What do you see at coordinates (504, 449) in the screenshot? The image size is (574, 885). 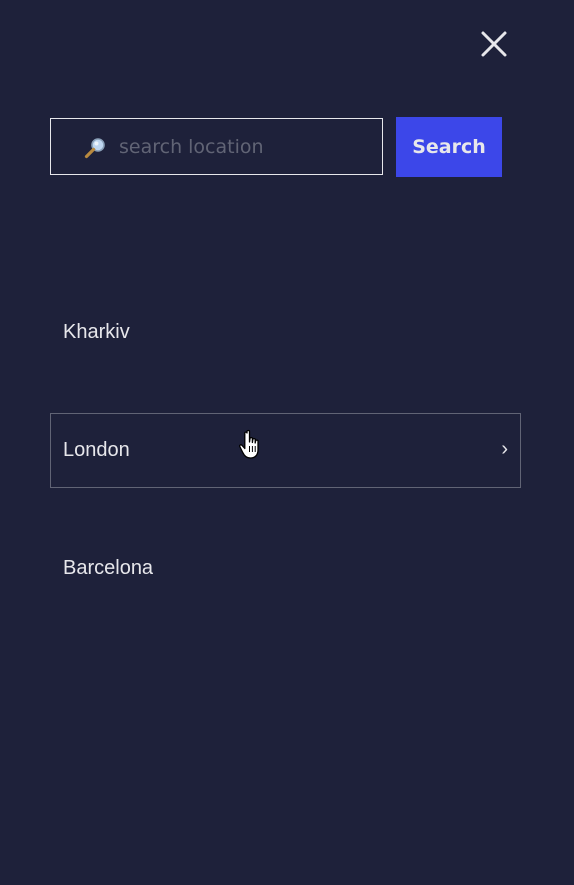 I see `chevron-right-icon: ›` at bounding box center [504, 449].